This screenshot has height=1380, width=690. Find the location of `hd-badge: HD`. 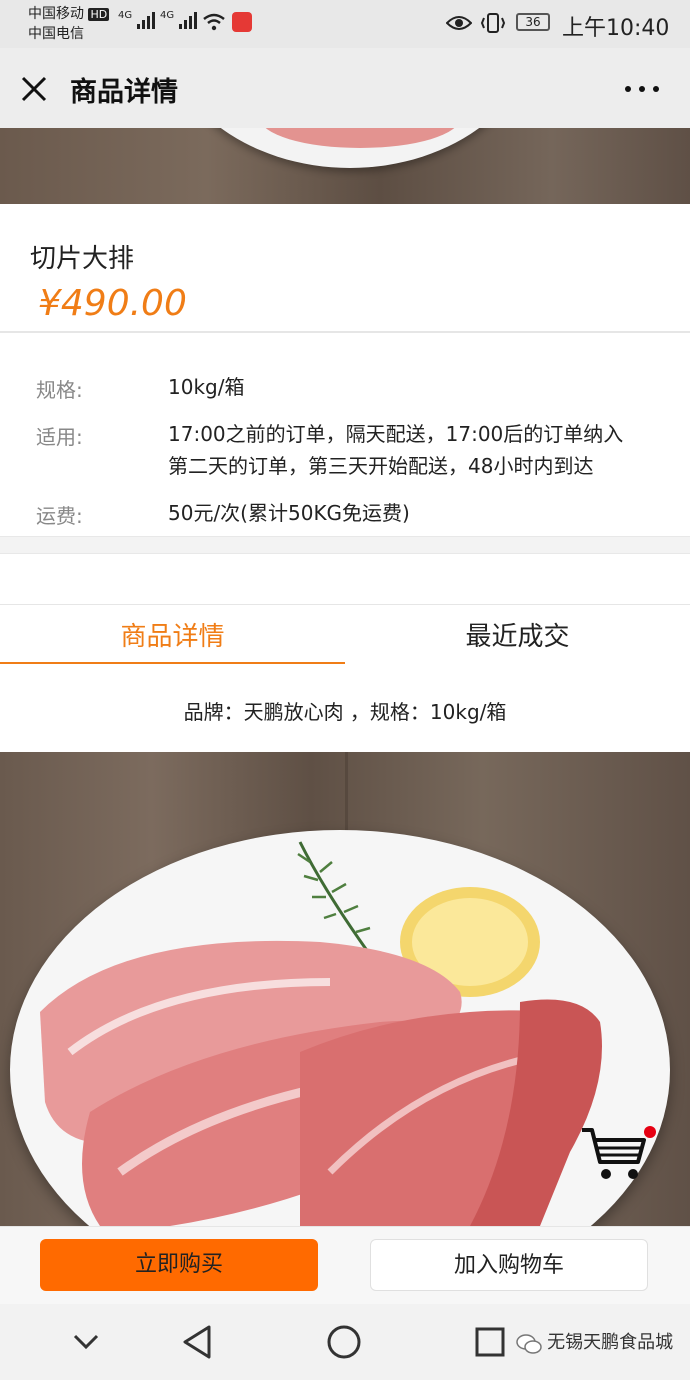

hd-badge: HD is located at coordinates (99, 14).